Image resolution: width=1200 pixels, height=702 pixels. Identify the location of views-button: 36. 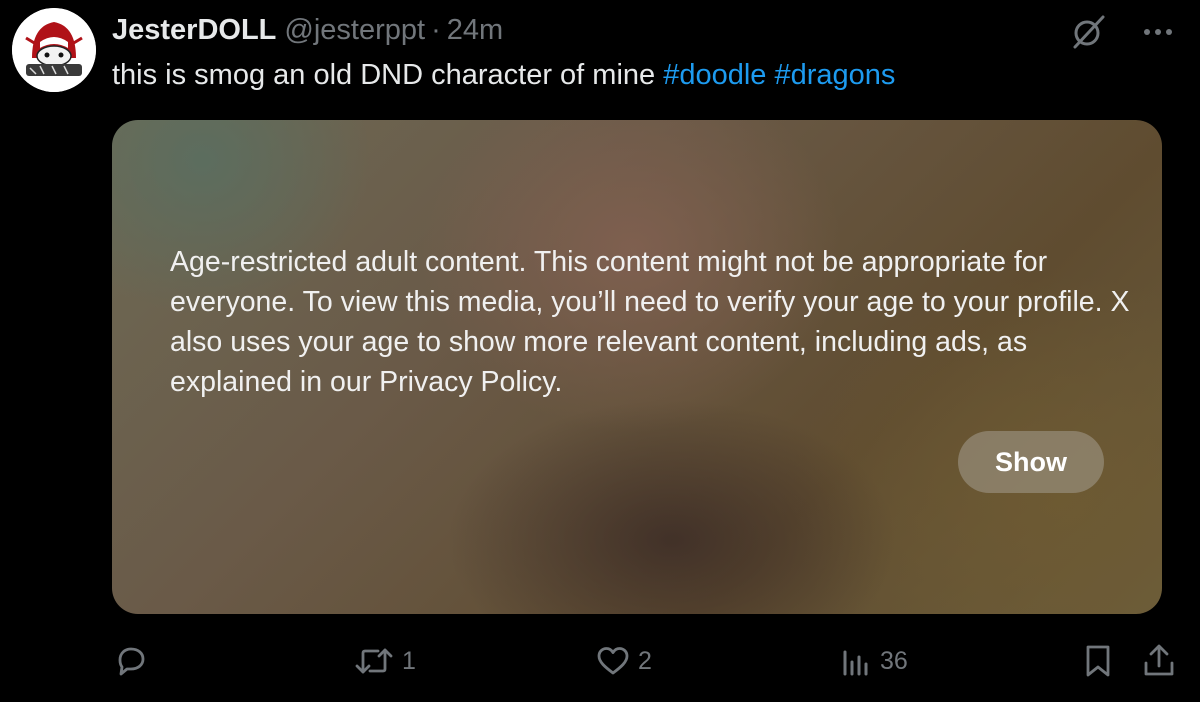
(873, 661).